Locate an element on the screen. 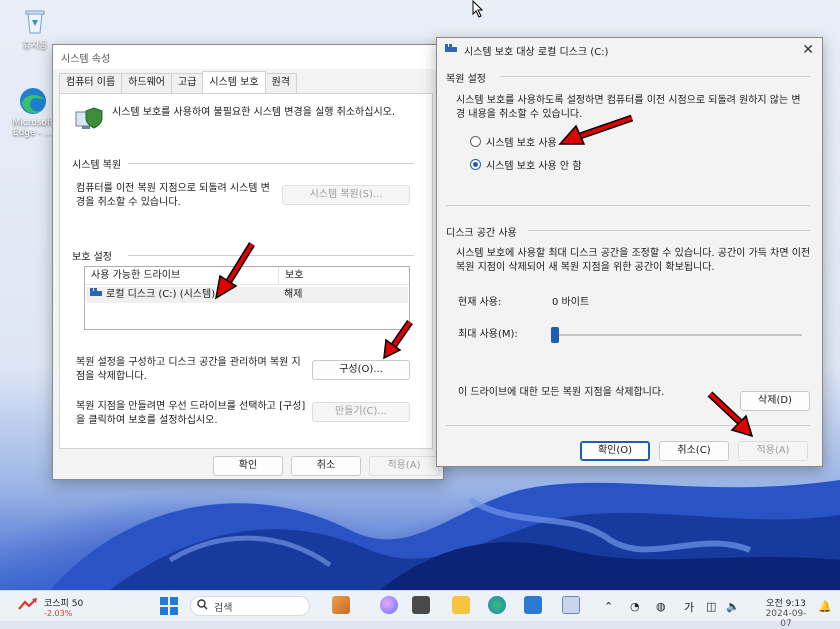 This screenshot has width=840, height=629. current-usage-value: 0 바이트 is located at coordinates (571, 302).